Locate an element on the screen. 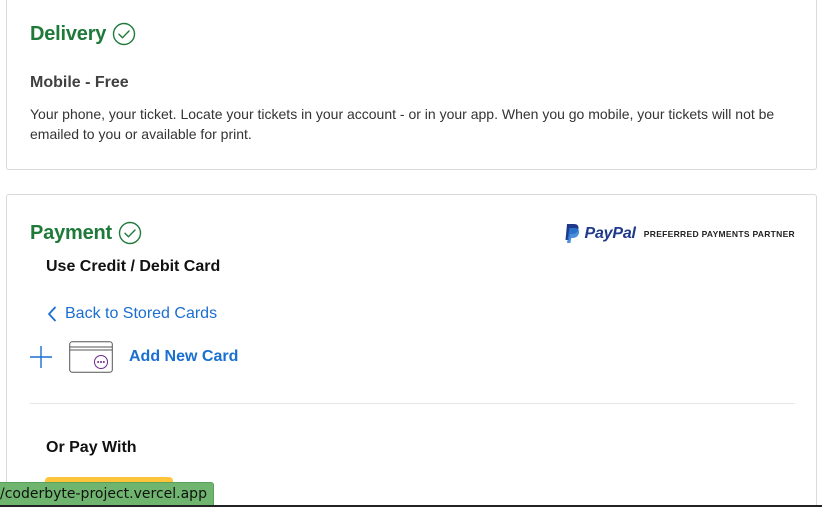  back-to-stored-cards-link: Back to Stored Cards is located at coordinates (132, 314).